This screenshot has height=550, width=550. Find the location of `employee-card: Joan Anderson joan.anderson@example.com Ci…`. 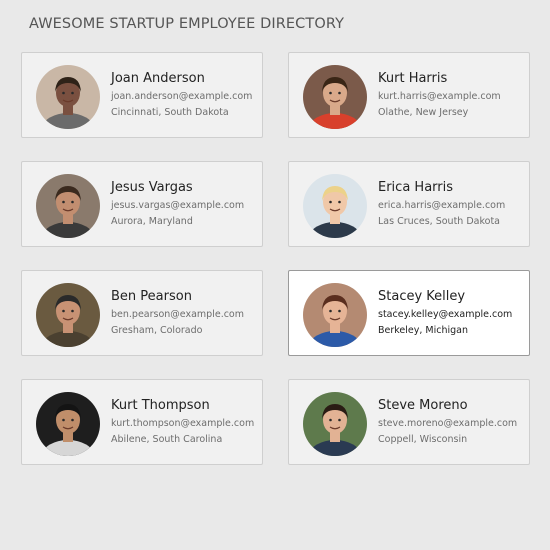

employee-card: Joan Anderson joan.anderson@example.com Ci… is located at coordinates (142, 95).